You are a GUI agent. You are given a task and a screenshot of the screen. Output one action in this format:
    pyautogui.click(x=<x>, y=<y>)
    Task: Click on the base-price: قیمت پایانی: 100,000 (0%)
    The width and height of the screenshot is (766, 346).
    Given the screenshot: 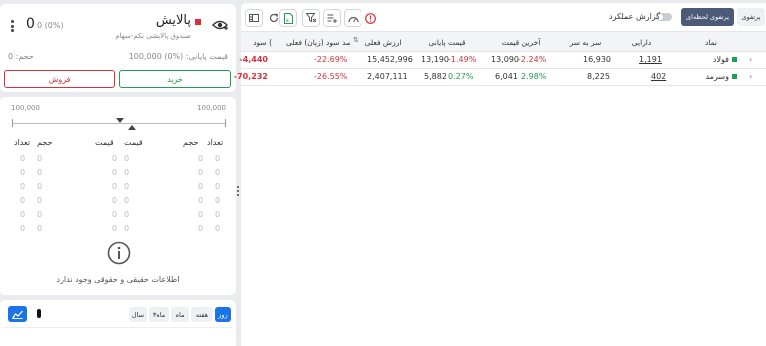 What is the action you would take?
    pyautogui.click(x=178, y=56)
    